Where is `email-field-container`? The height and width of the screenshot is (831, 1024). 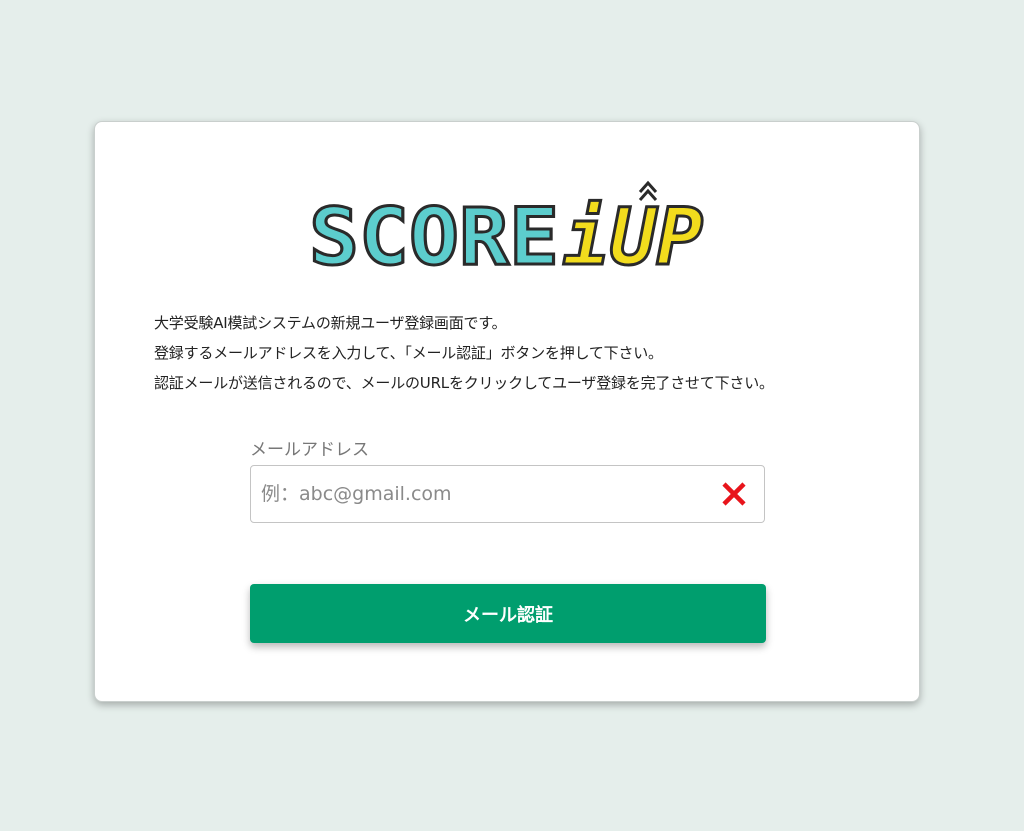
email-field-container is located at coordinates (507, 494).